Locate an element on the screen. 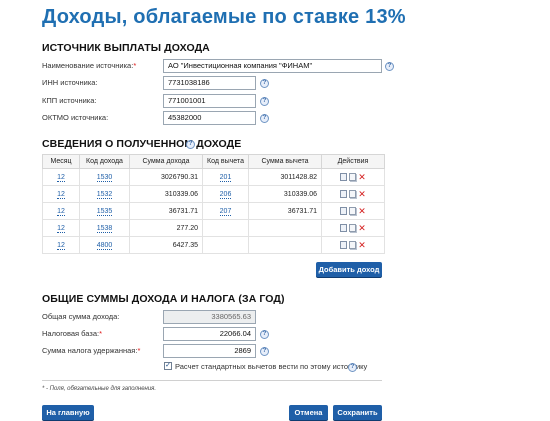 This screenshot has width=550, height=421. tax-withheld-label: Сумма налога удержанная:* is located at coordinates (91, 350).